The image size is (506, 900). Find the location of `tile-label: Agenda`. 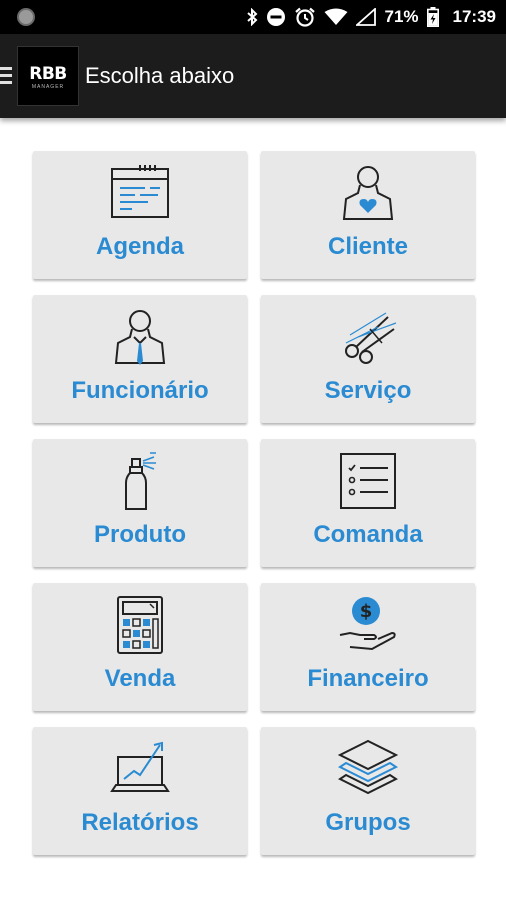

tile-label: Agenda is located at coordinates (139, 246).